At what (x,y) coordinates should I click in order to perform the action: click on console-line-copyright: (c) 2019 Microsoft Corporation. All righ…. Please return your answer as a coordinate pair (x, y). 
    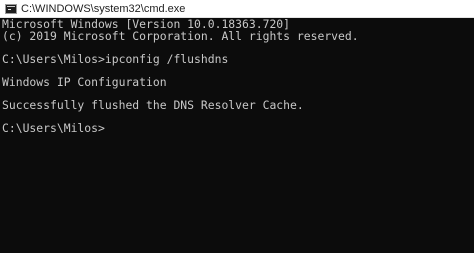
    Looking at the image, I should click on (180, 35).